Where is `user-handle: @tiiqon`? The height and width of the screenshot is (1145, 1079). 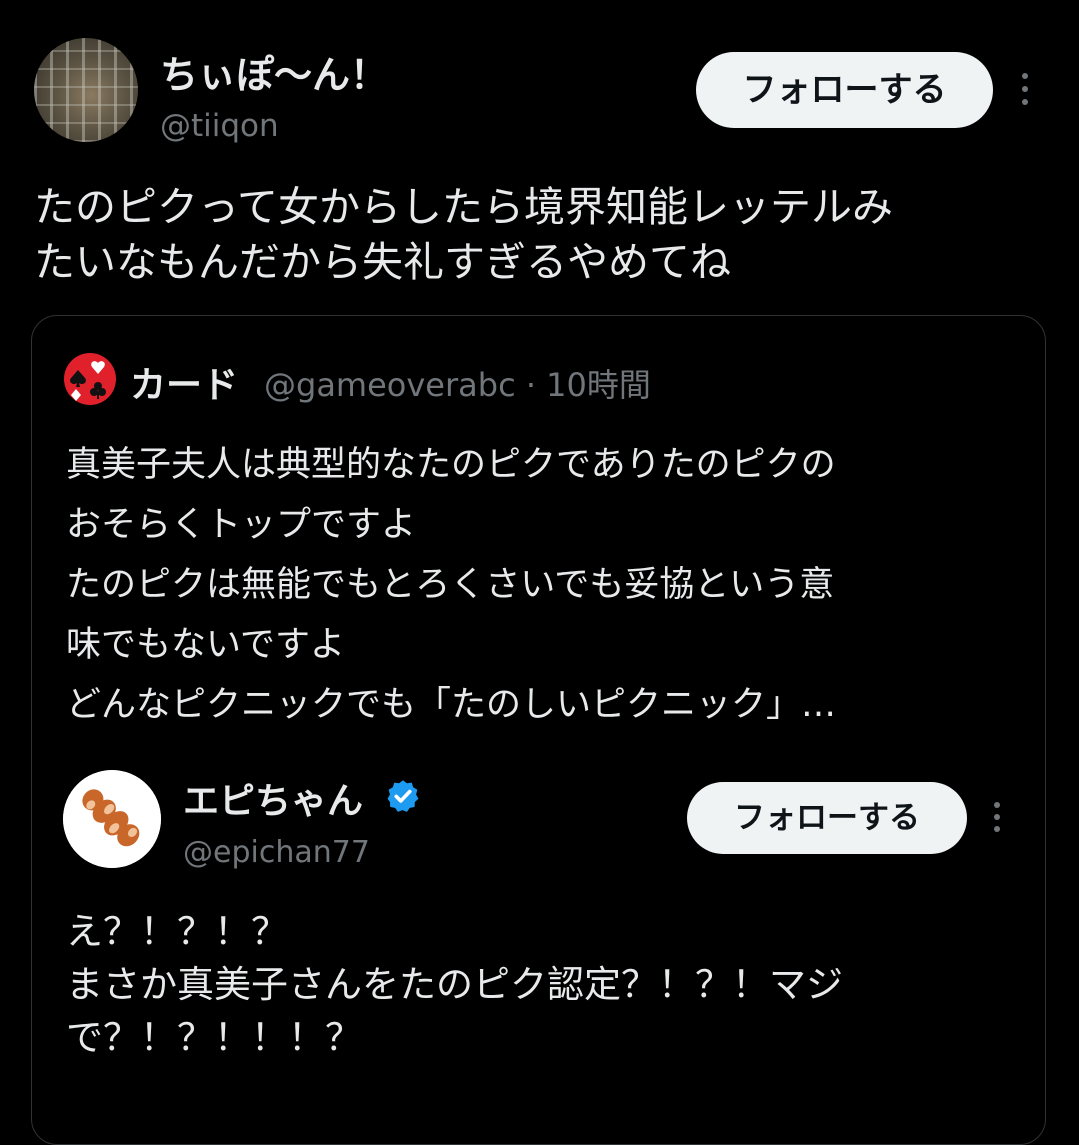
user-handle: @tiiqon is located at coordinates (219, 126).